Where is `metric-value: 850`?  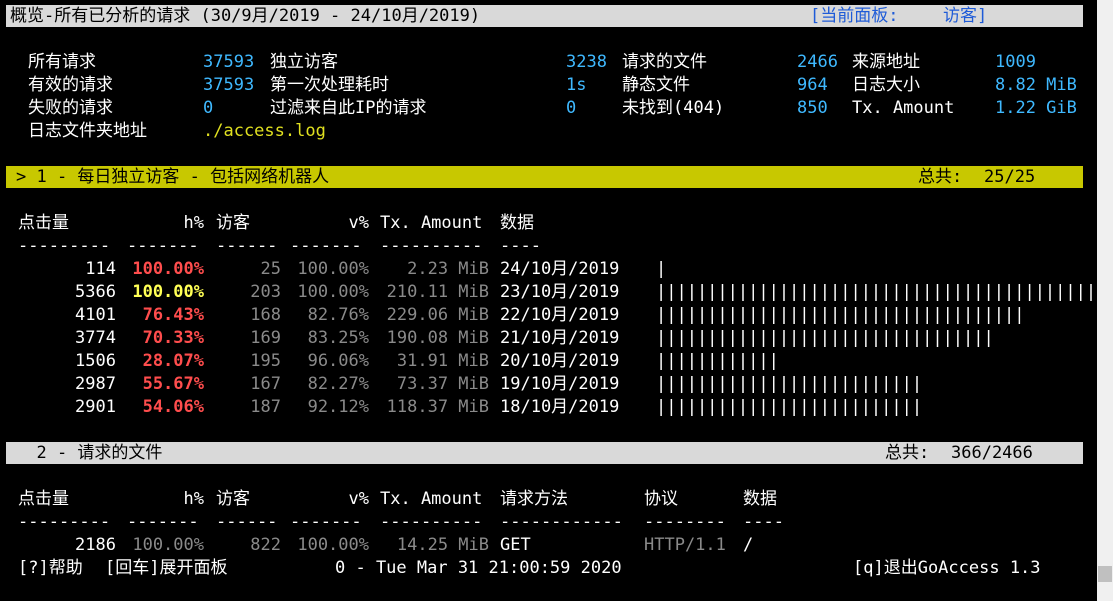 metric-value: 850 is located at coordinates (812, 108).